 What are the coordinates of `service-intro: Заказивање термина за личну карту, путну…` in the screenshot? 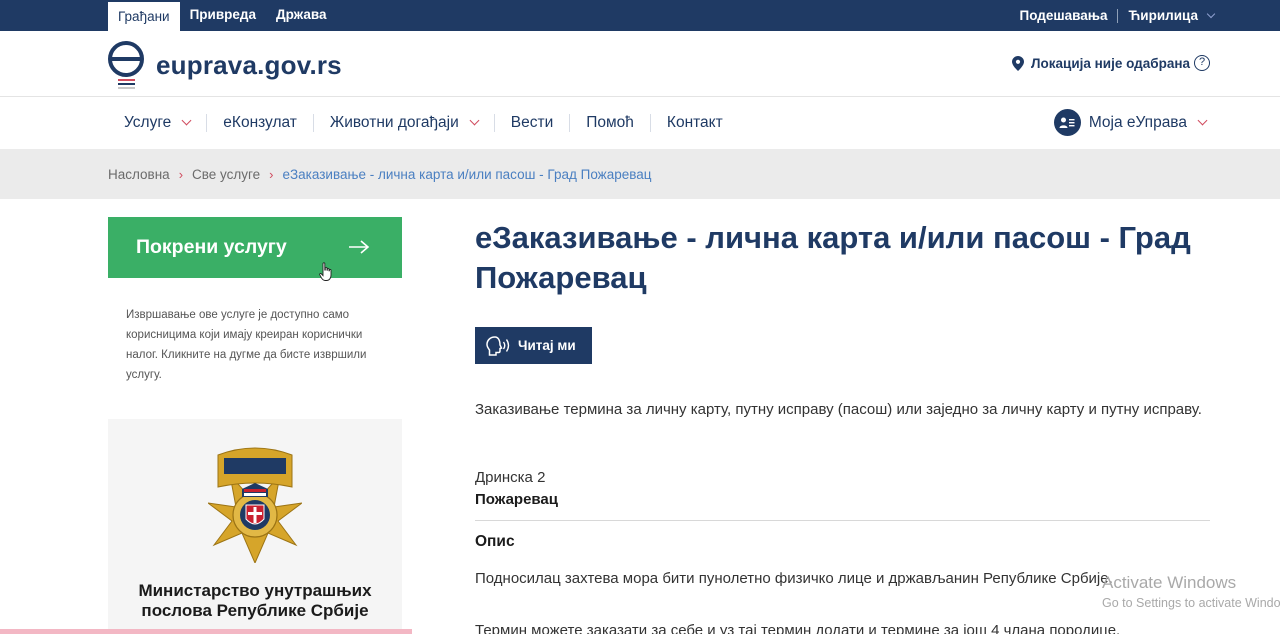 It's located at (838, 409).